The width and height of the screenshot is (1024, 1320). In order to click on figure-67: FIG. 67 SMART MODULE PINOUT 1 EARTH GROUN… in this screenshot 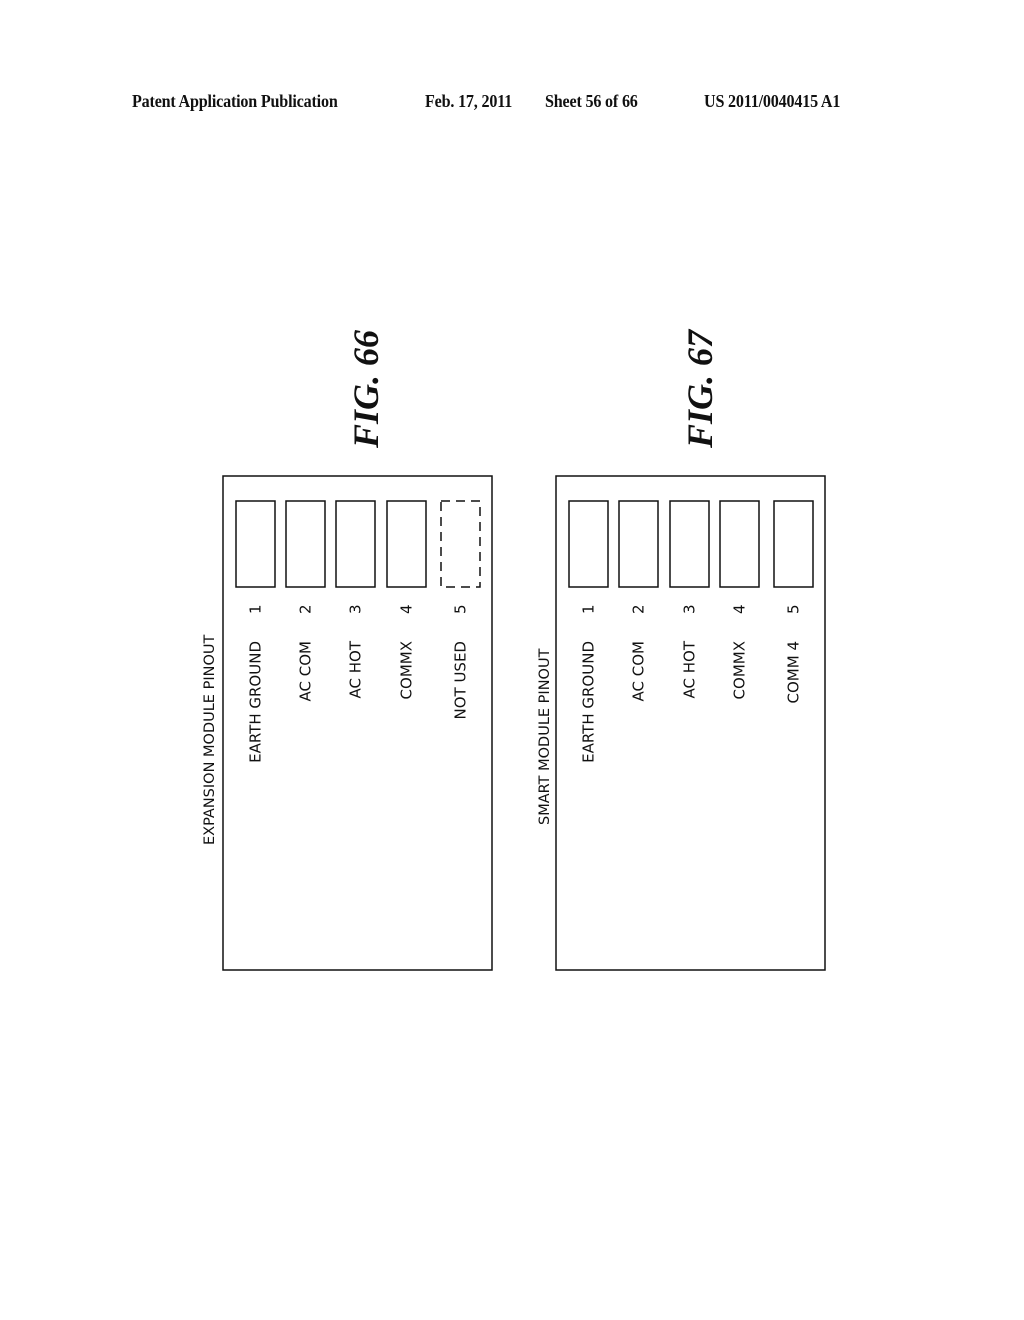, I will do `click(681, 649)`.